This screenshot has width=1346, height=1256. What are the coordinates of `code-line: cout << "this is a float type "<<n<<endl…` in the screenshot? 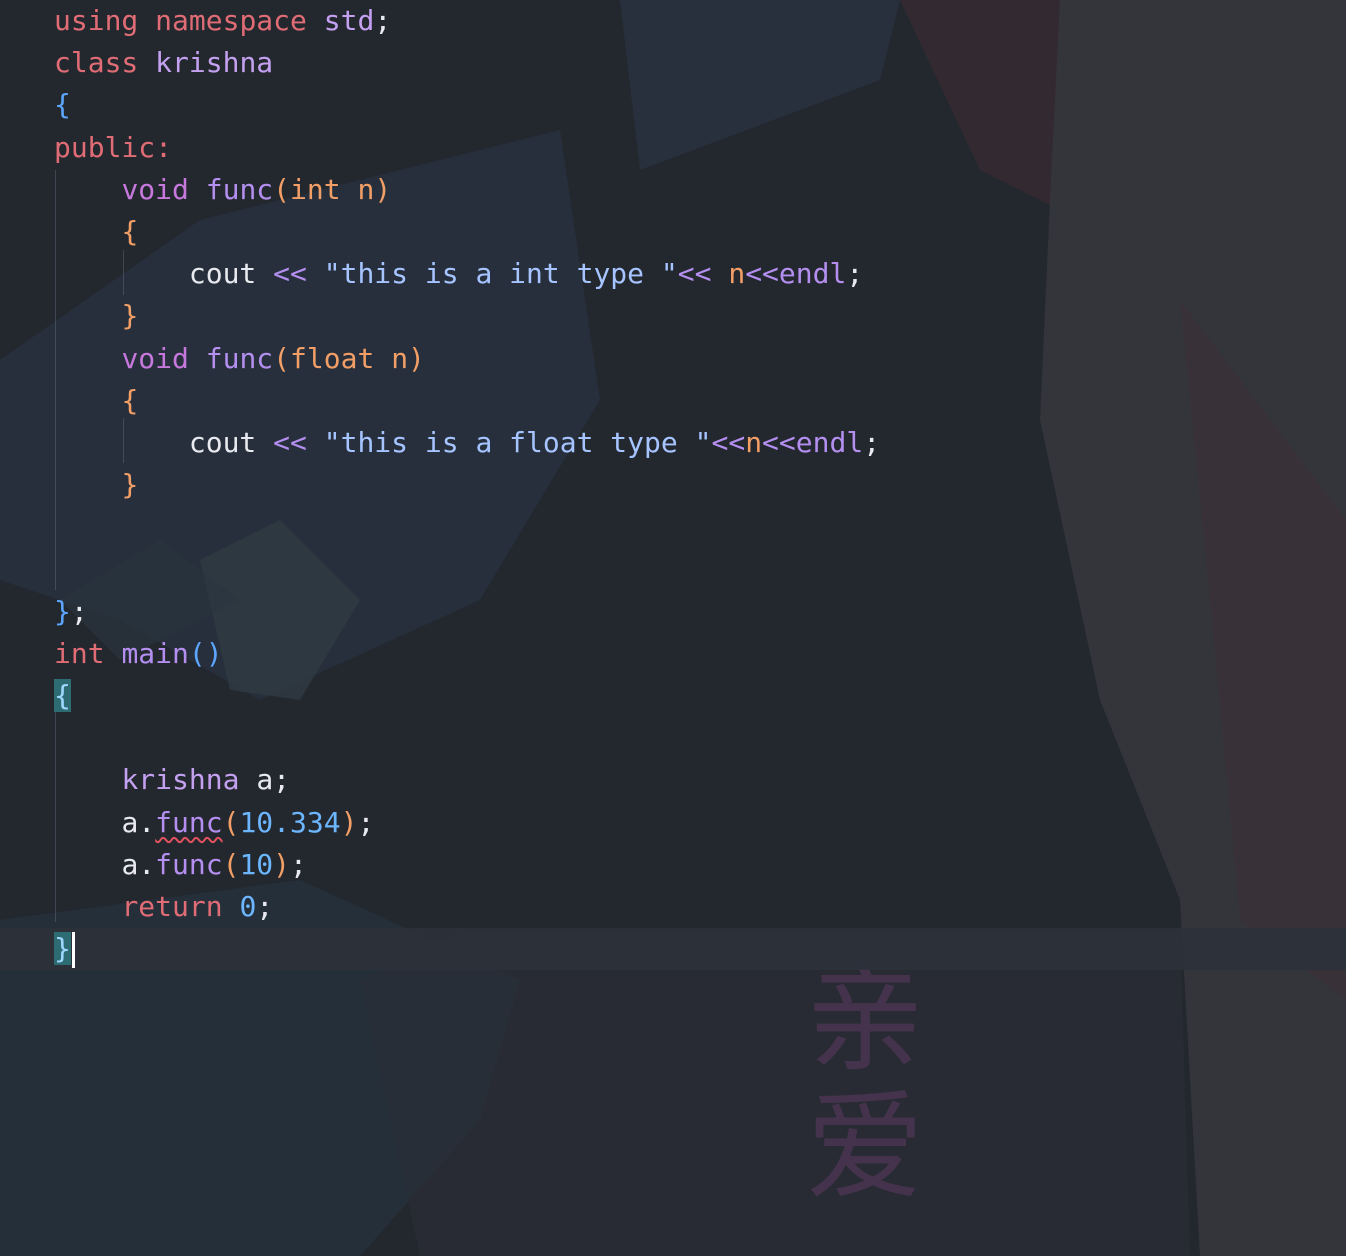 It's located at (673, 443).